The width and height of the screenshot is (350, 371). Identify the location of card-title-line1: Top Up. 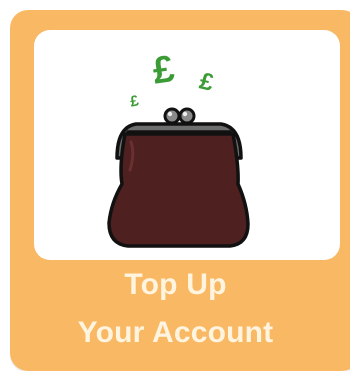
(175, 284).